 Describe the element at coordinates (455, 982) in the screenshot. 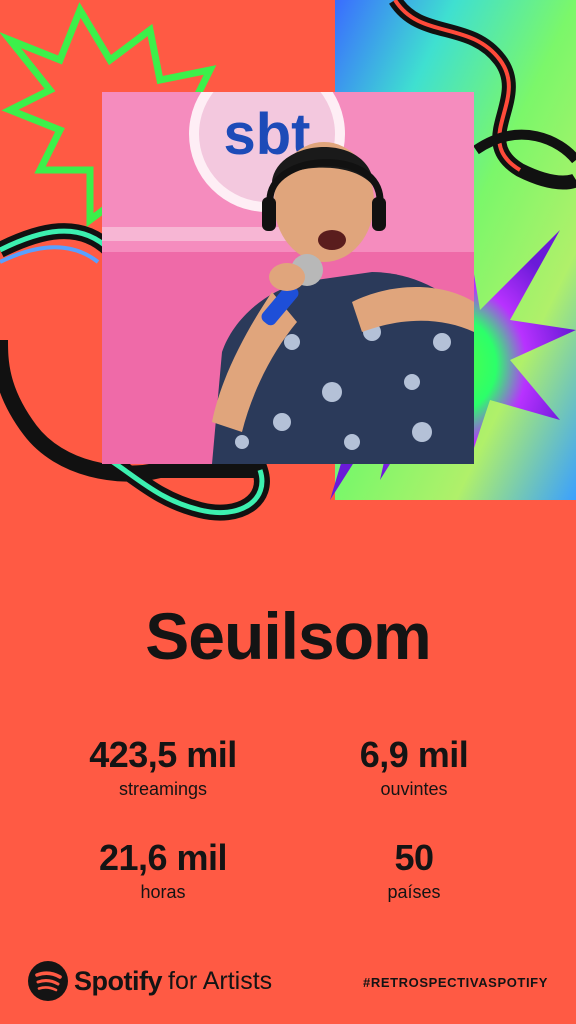

I see `hashtag: #RETROSPECTIVASPOTIFY` at that location.